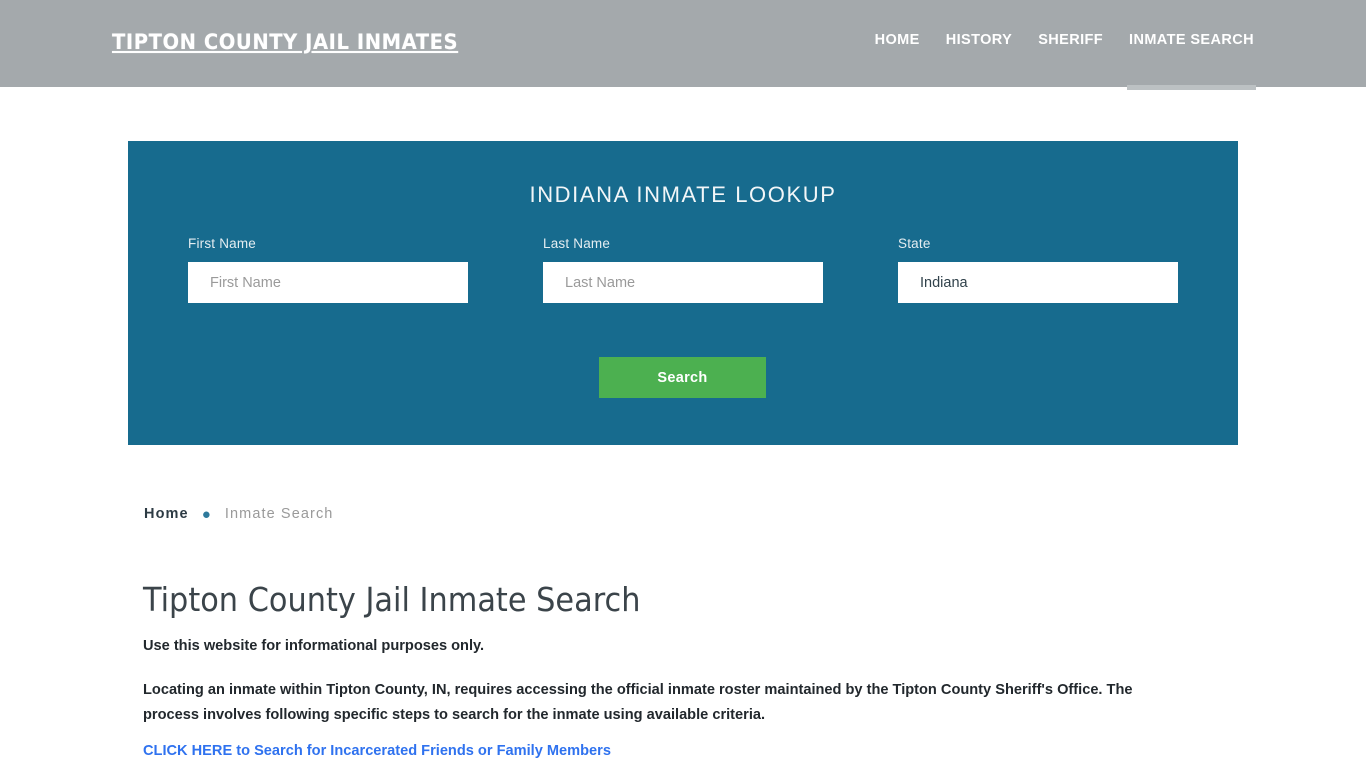  I want to click on breadcrumb: Home ● Inmate Search, so click(238, 514).